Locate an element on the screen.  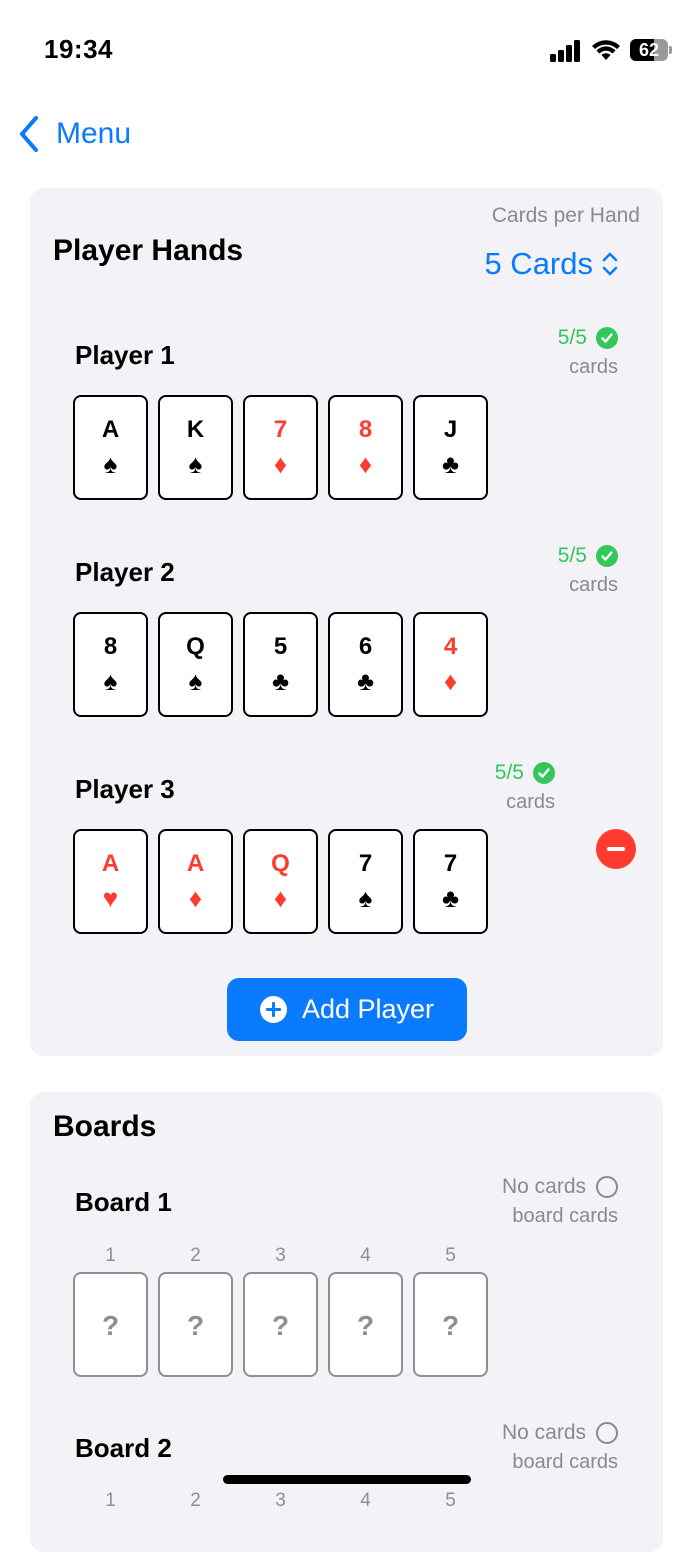
playing-card: J ♣ is located at coordinates (450, 447).